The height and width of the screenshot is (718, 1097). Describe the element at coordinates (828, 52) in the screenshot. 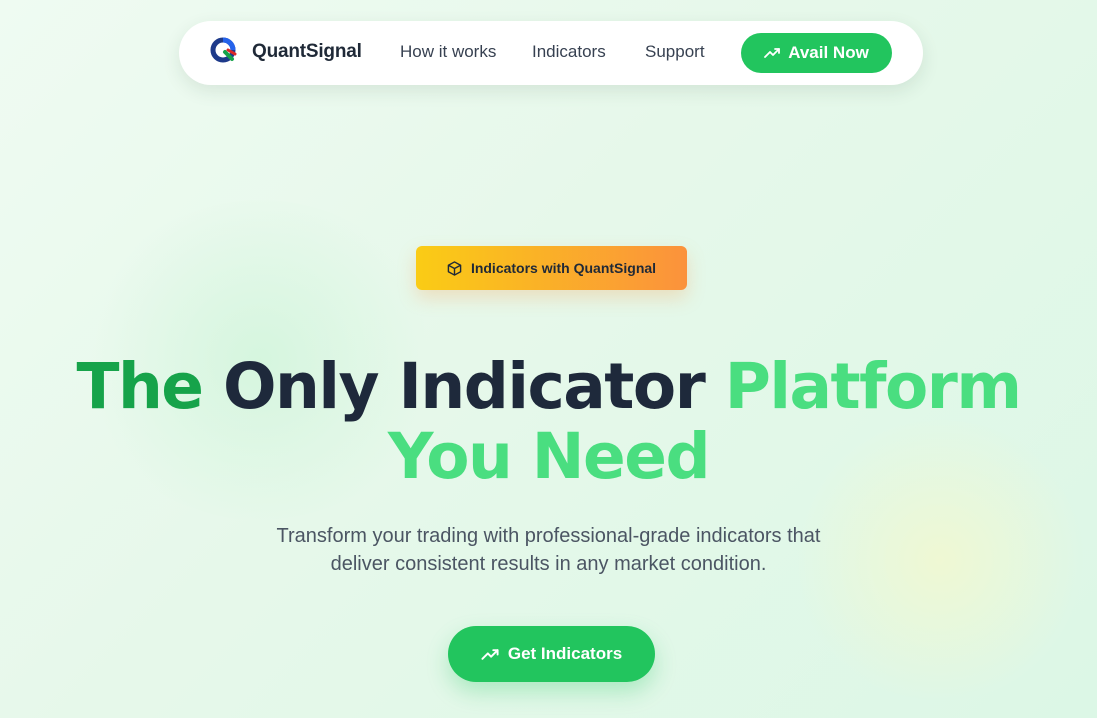

I see `avail-now-label: Avail Now` at that location.